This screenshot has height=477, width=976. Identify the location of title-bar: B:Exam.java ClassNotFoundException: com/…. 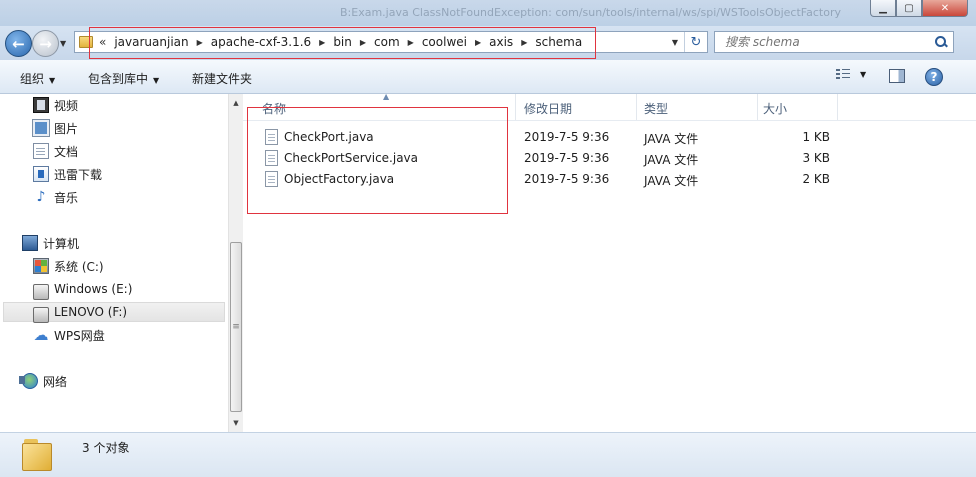
(488, 13).